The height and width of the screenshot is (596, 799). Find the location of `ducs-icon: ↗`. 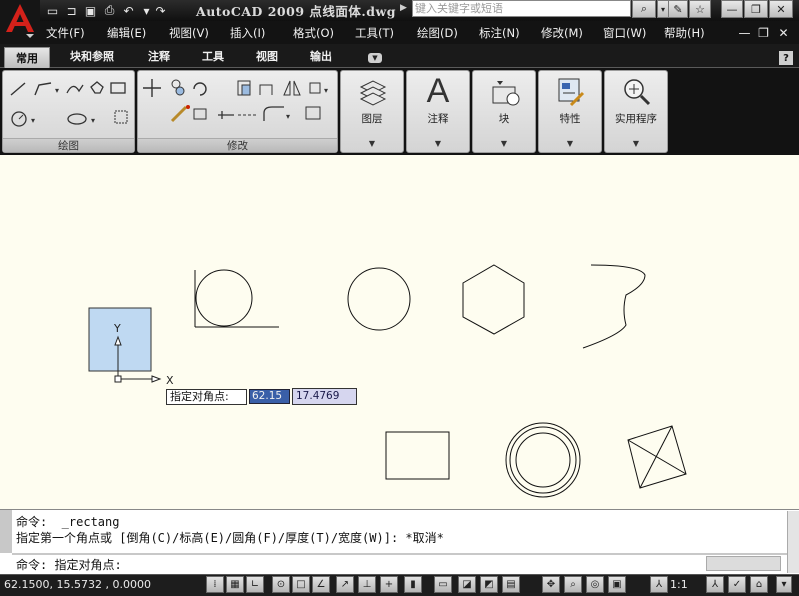

ducs-icon: ↗ is located at coordinates (345, 584).